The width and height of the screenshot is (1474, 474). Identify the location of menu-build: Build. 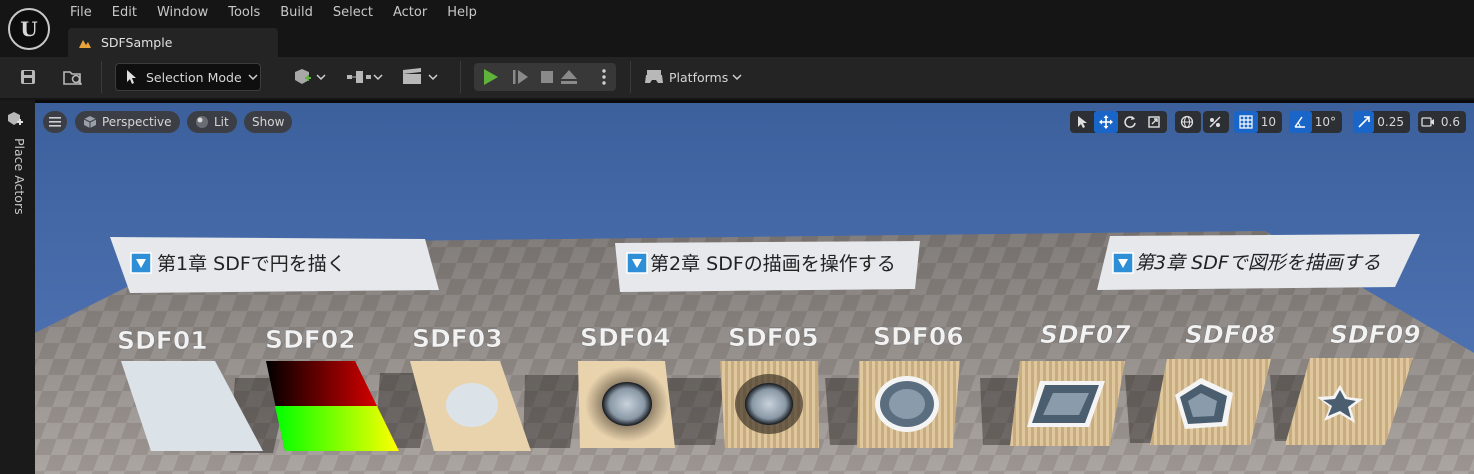
(296, 13).